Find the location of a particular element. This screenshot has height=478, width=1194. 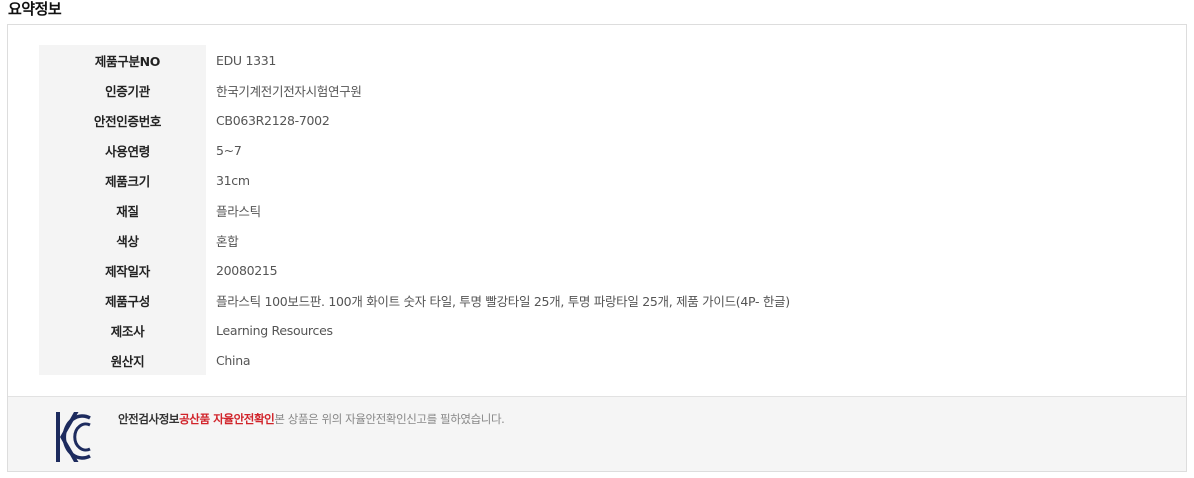

table-row: 사용연령 5~7 is located at coordinates (414, 150).